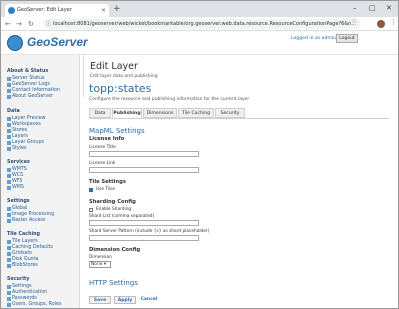 This screenshot has width=399, height=309. I want to click on new-tab-button: +, so click(117, 9).